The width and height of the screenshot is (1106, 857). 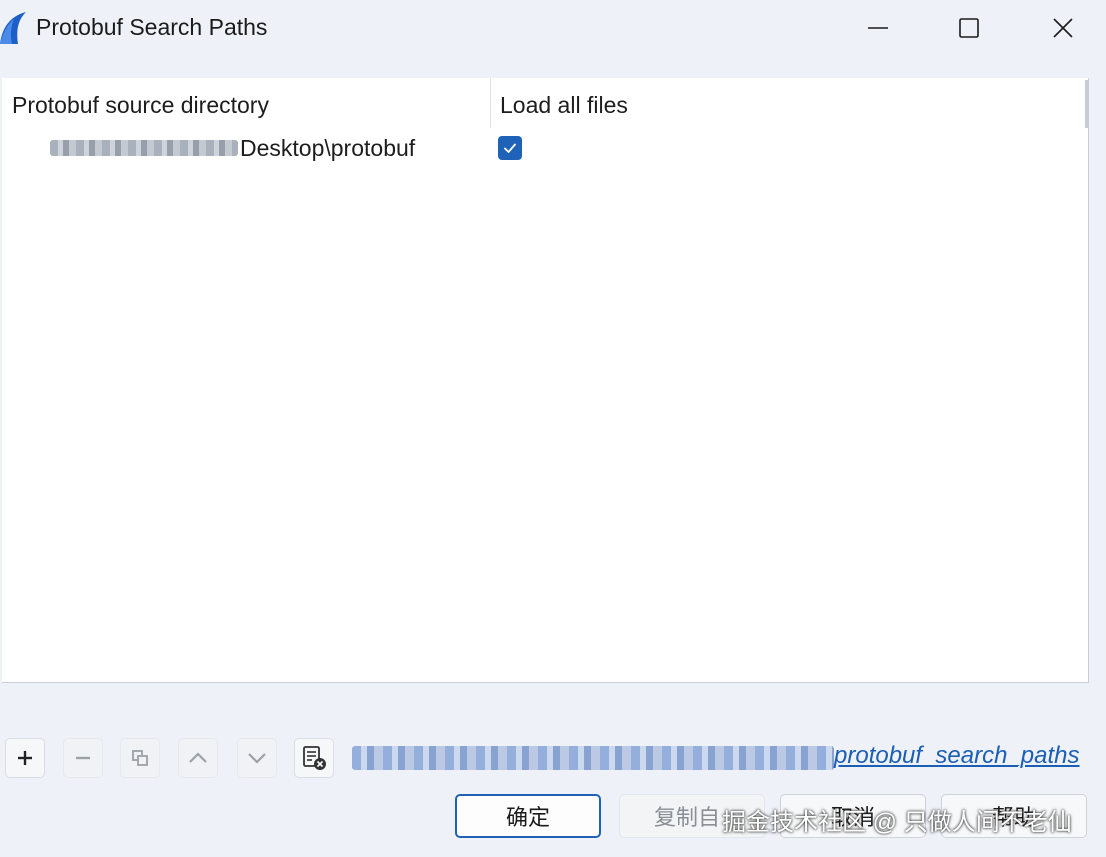 I want to click on move-down-icon, so click(x=257, y=758).